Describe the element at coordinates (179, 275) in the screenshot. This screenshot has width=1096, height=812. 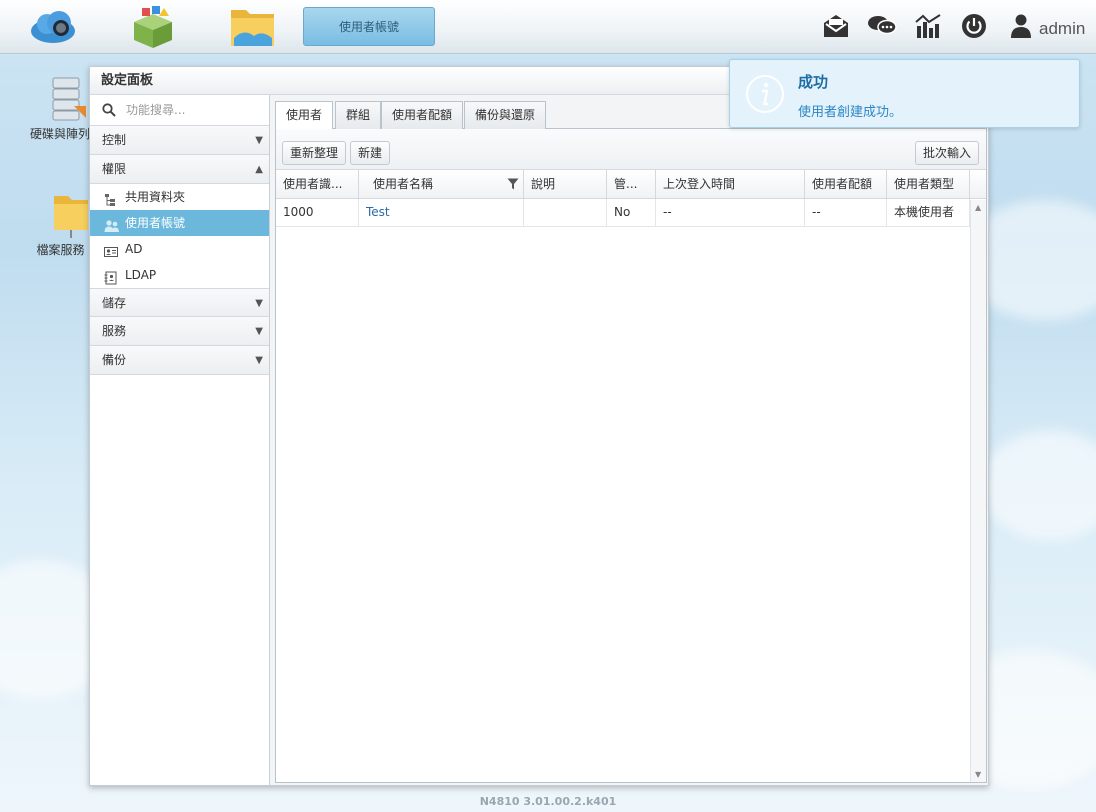
I see `sidebar-item-ldap: LDAP` at that location.